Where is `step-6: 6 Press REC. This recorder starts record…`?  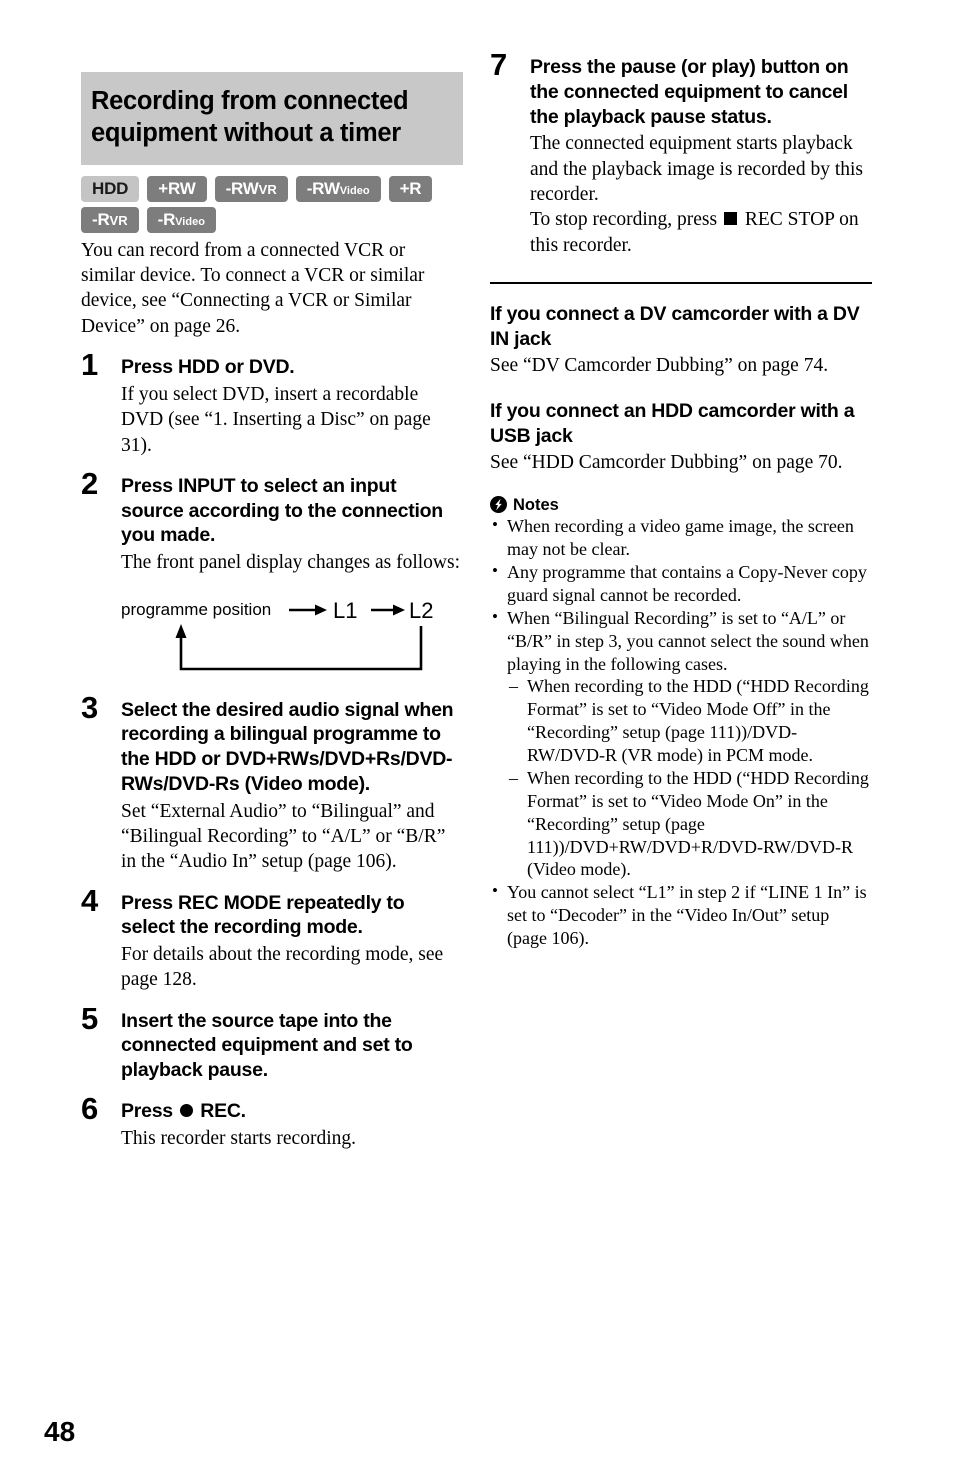
step-6: 6 Press REC. This recorder starts record… is located at coordinates (272, 1122).